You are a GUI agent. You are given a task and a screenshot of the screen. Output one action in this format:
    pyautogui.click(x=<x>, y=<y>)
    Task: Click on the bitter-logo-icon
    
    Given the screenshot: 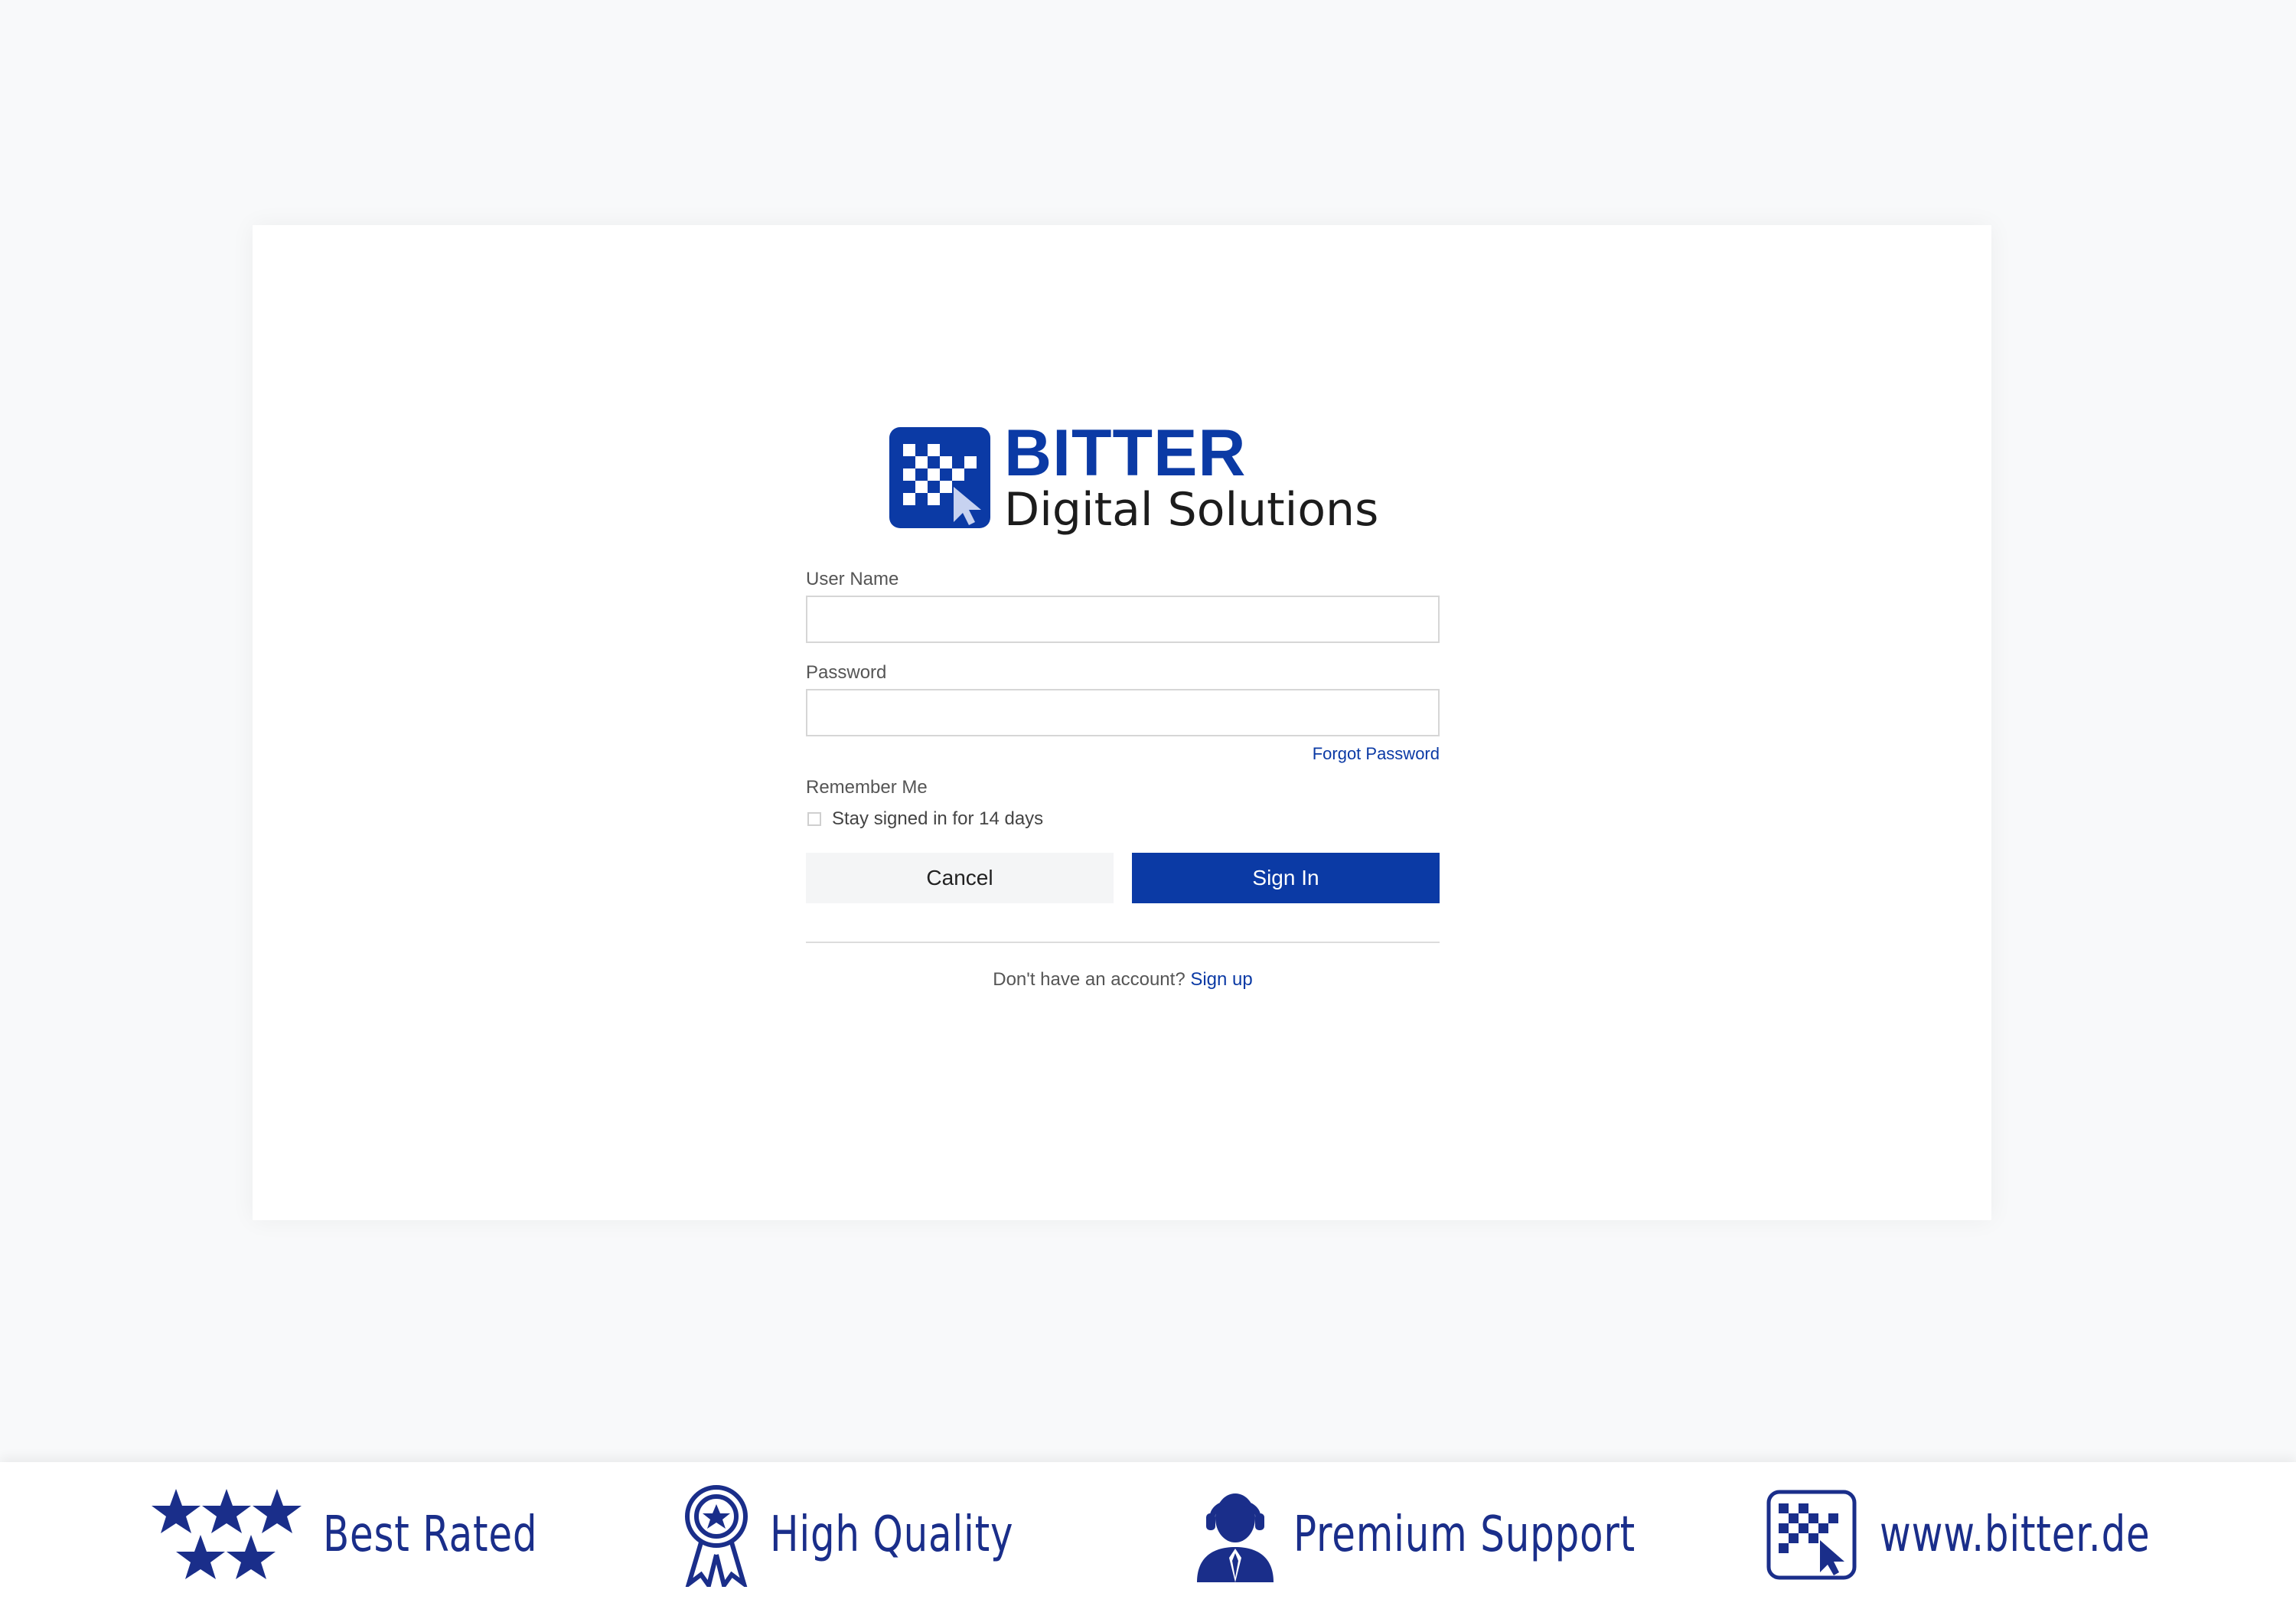 What is the action you would take?
    pyautogui.click(x=1811, y=1535)
    